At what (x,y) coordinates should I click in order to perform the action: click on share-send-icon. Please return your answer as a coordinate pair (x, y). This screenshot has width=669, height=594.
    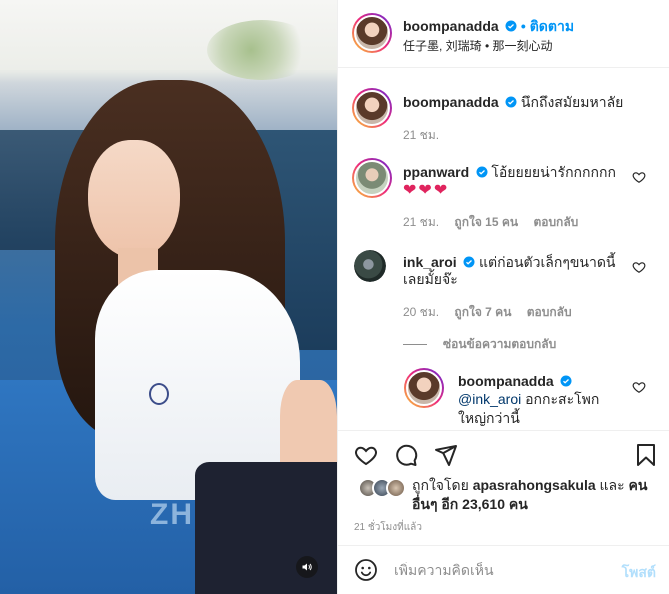
    Looking at the image, I should click on (446, 455).